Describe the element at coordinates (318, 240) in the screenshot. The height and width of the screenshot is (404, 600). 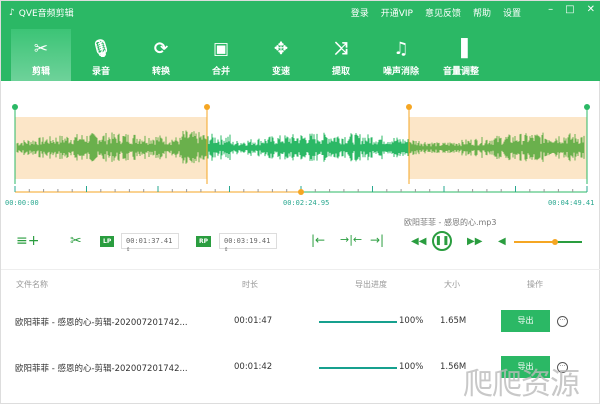
I see `jump-start-icon: |←` at that location.